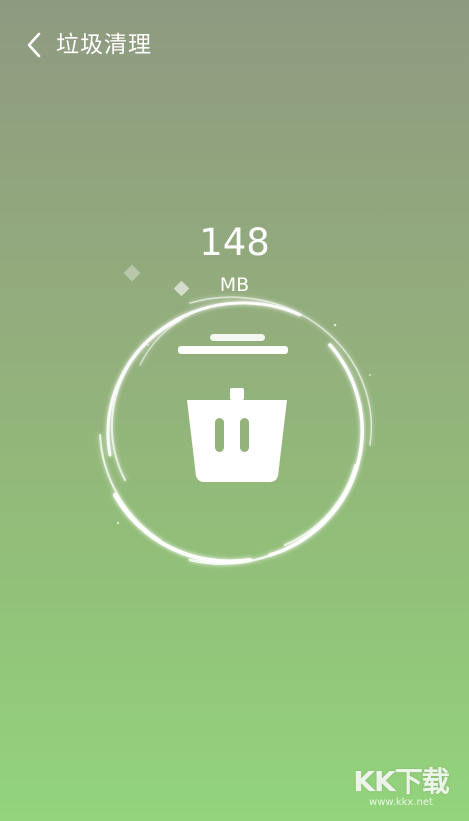 The height and width of the screenshot is (821, 469). What do you see at coordinates (401, 781) in the screenshot?
I see `watermark-logo: KK下载` at bounding box center [401, 781].